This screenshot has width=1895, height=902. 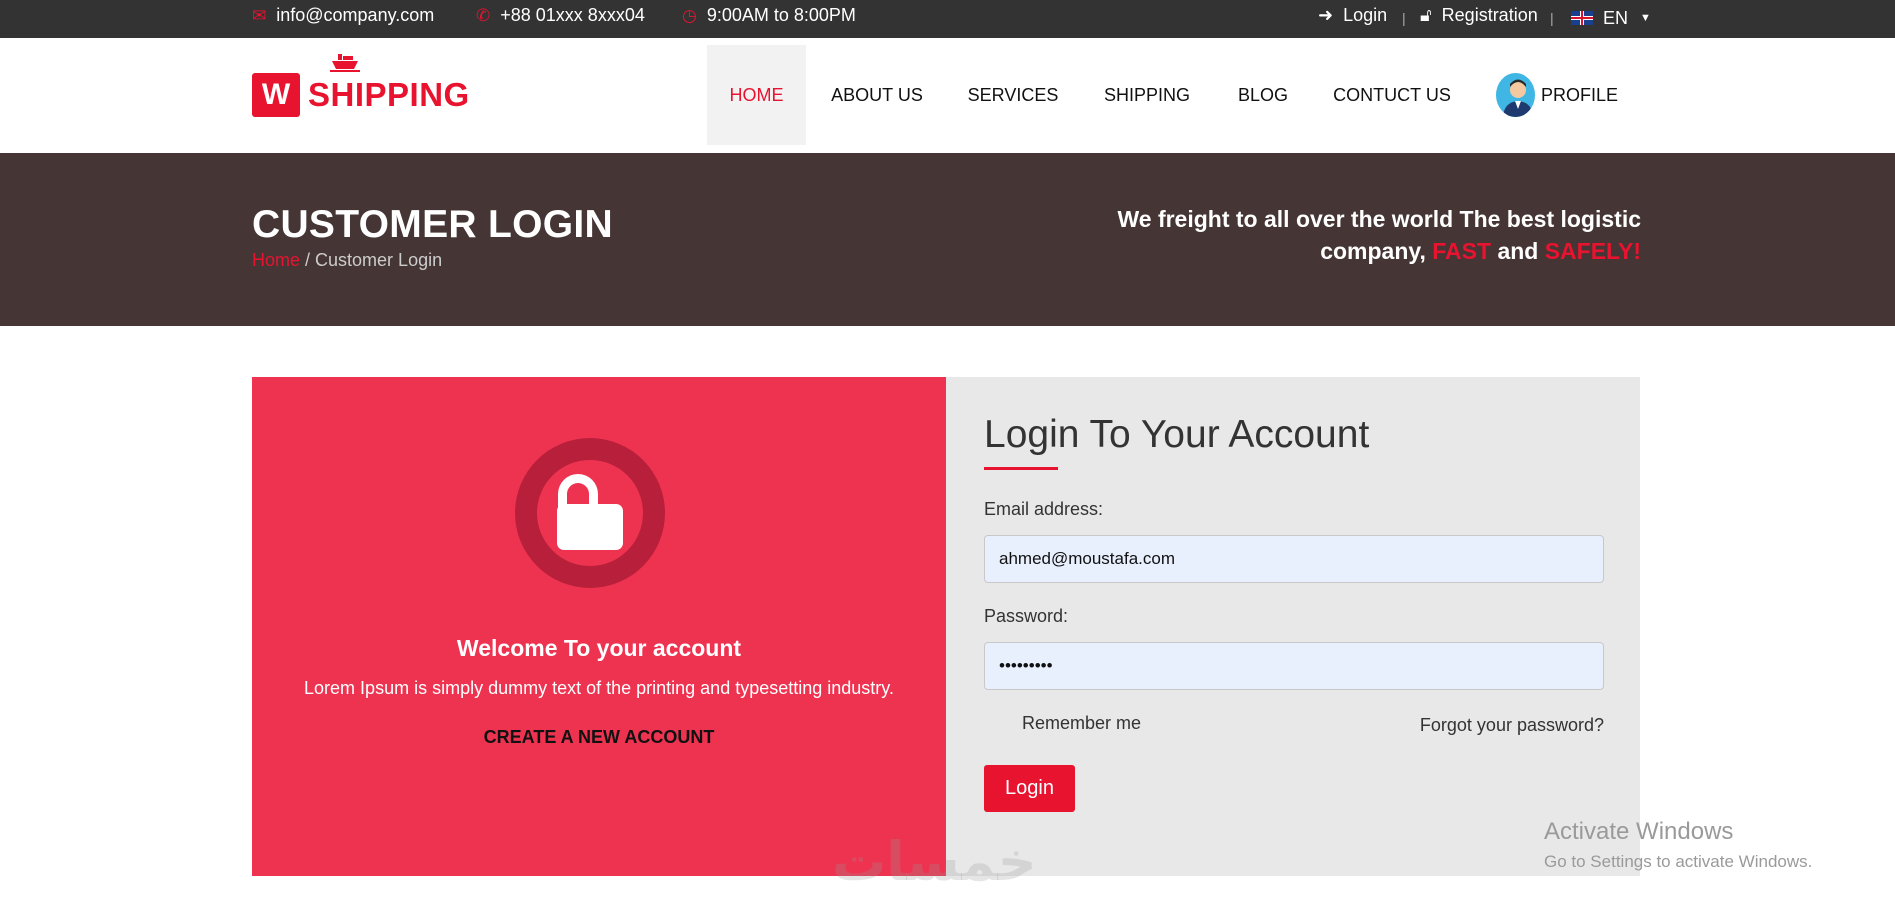 What do you see at coordinates (432, 224) in the screenshot?
I see `page-title: CUSTOMER LOGIN` at bounding box center [432, 224].